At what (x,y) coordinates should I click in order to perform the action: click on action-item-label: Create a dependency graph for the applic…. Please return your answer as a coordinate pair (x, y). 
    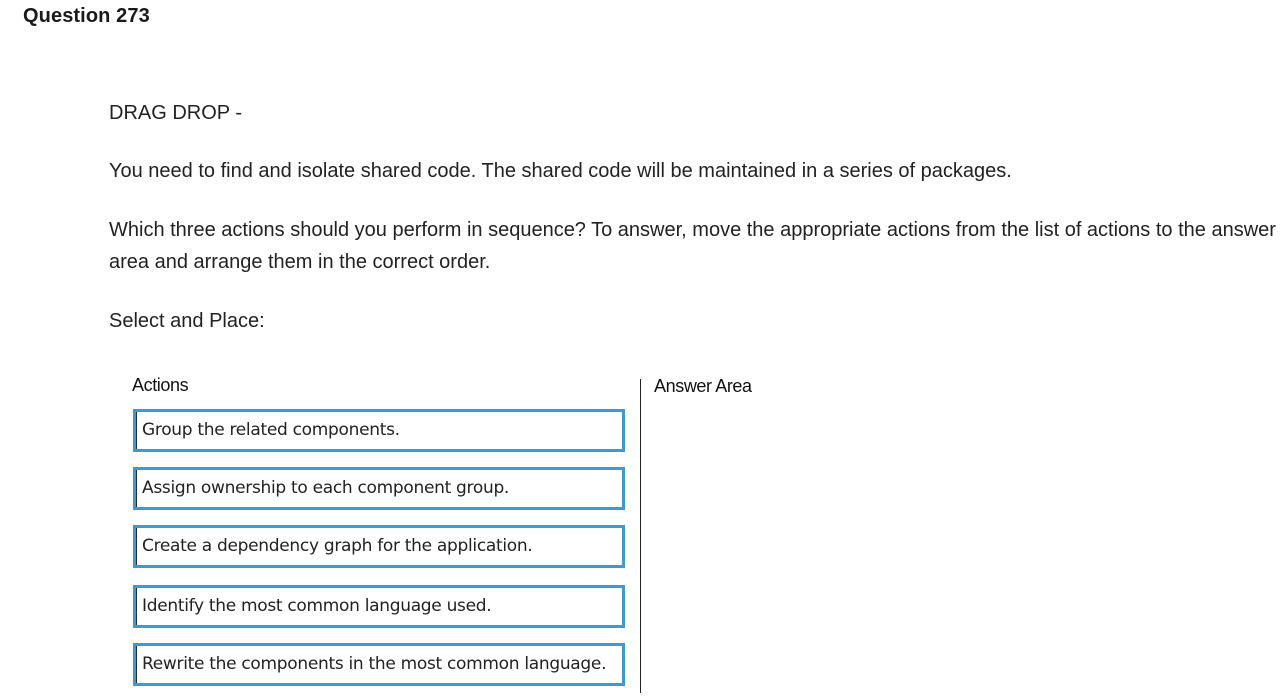
    Looking at the image, I should click on (337, 546).